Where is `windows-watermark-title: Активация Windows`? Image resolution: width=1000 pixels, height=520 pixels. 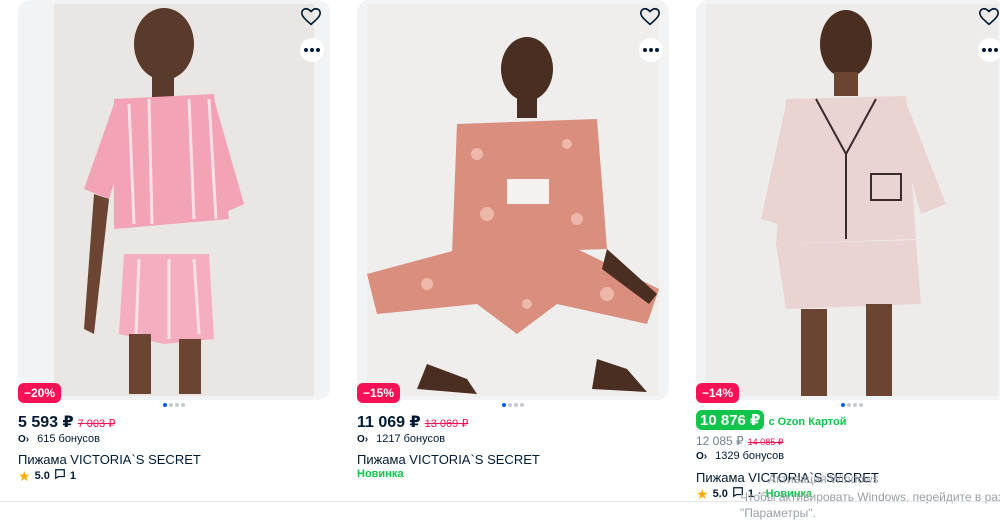
windows-watermark-title: Активация Windows is located at coordinates (823, 479).